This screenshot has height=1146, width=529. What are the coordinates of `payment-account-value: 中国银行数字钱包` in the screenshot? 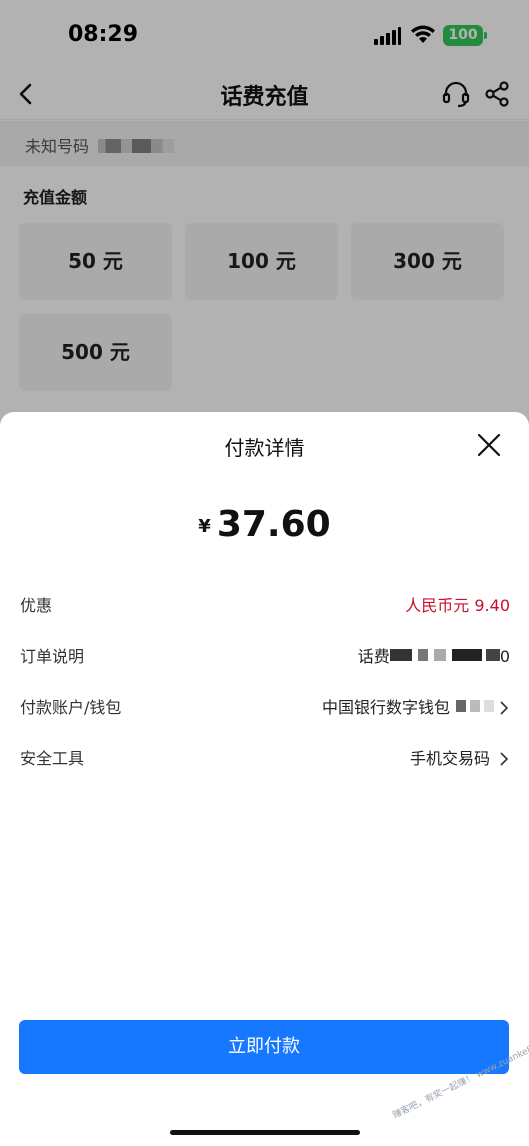 It's located at (416, 706).